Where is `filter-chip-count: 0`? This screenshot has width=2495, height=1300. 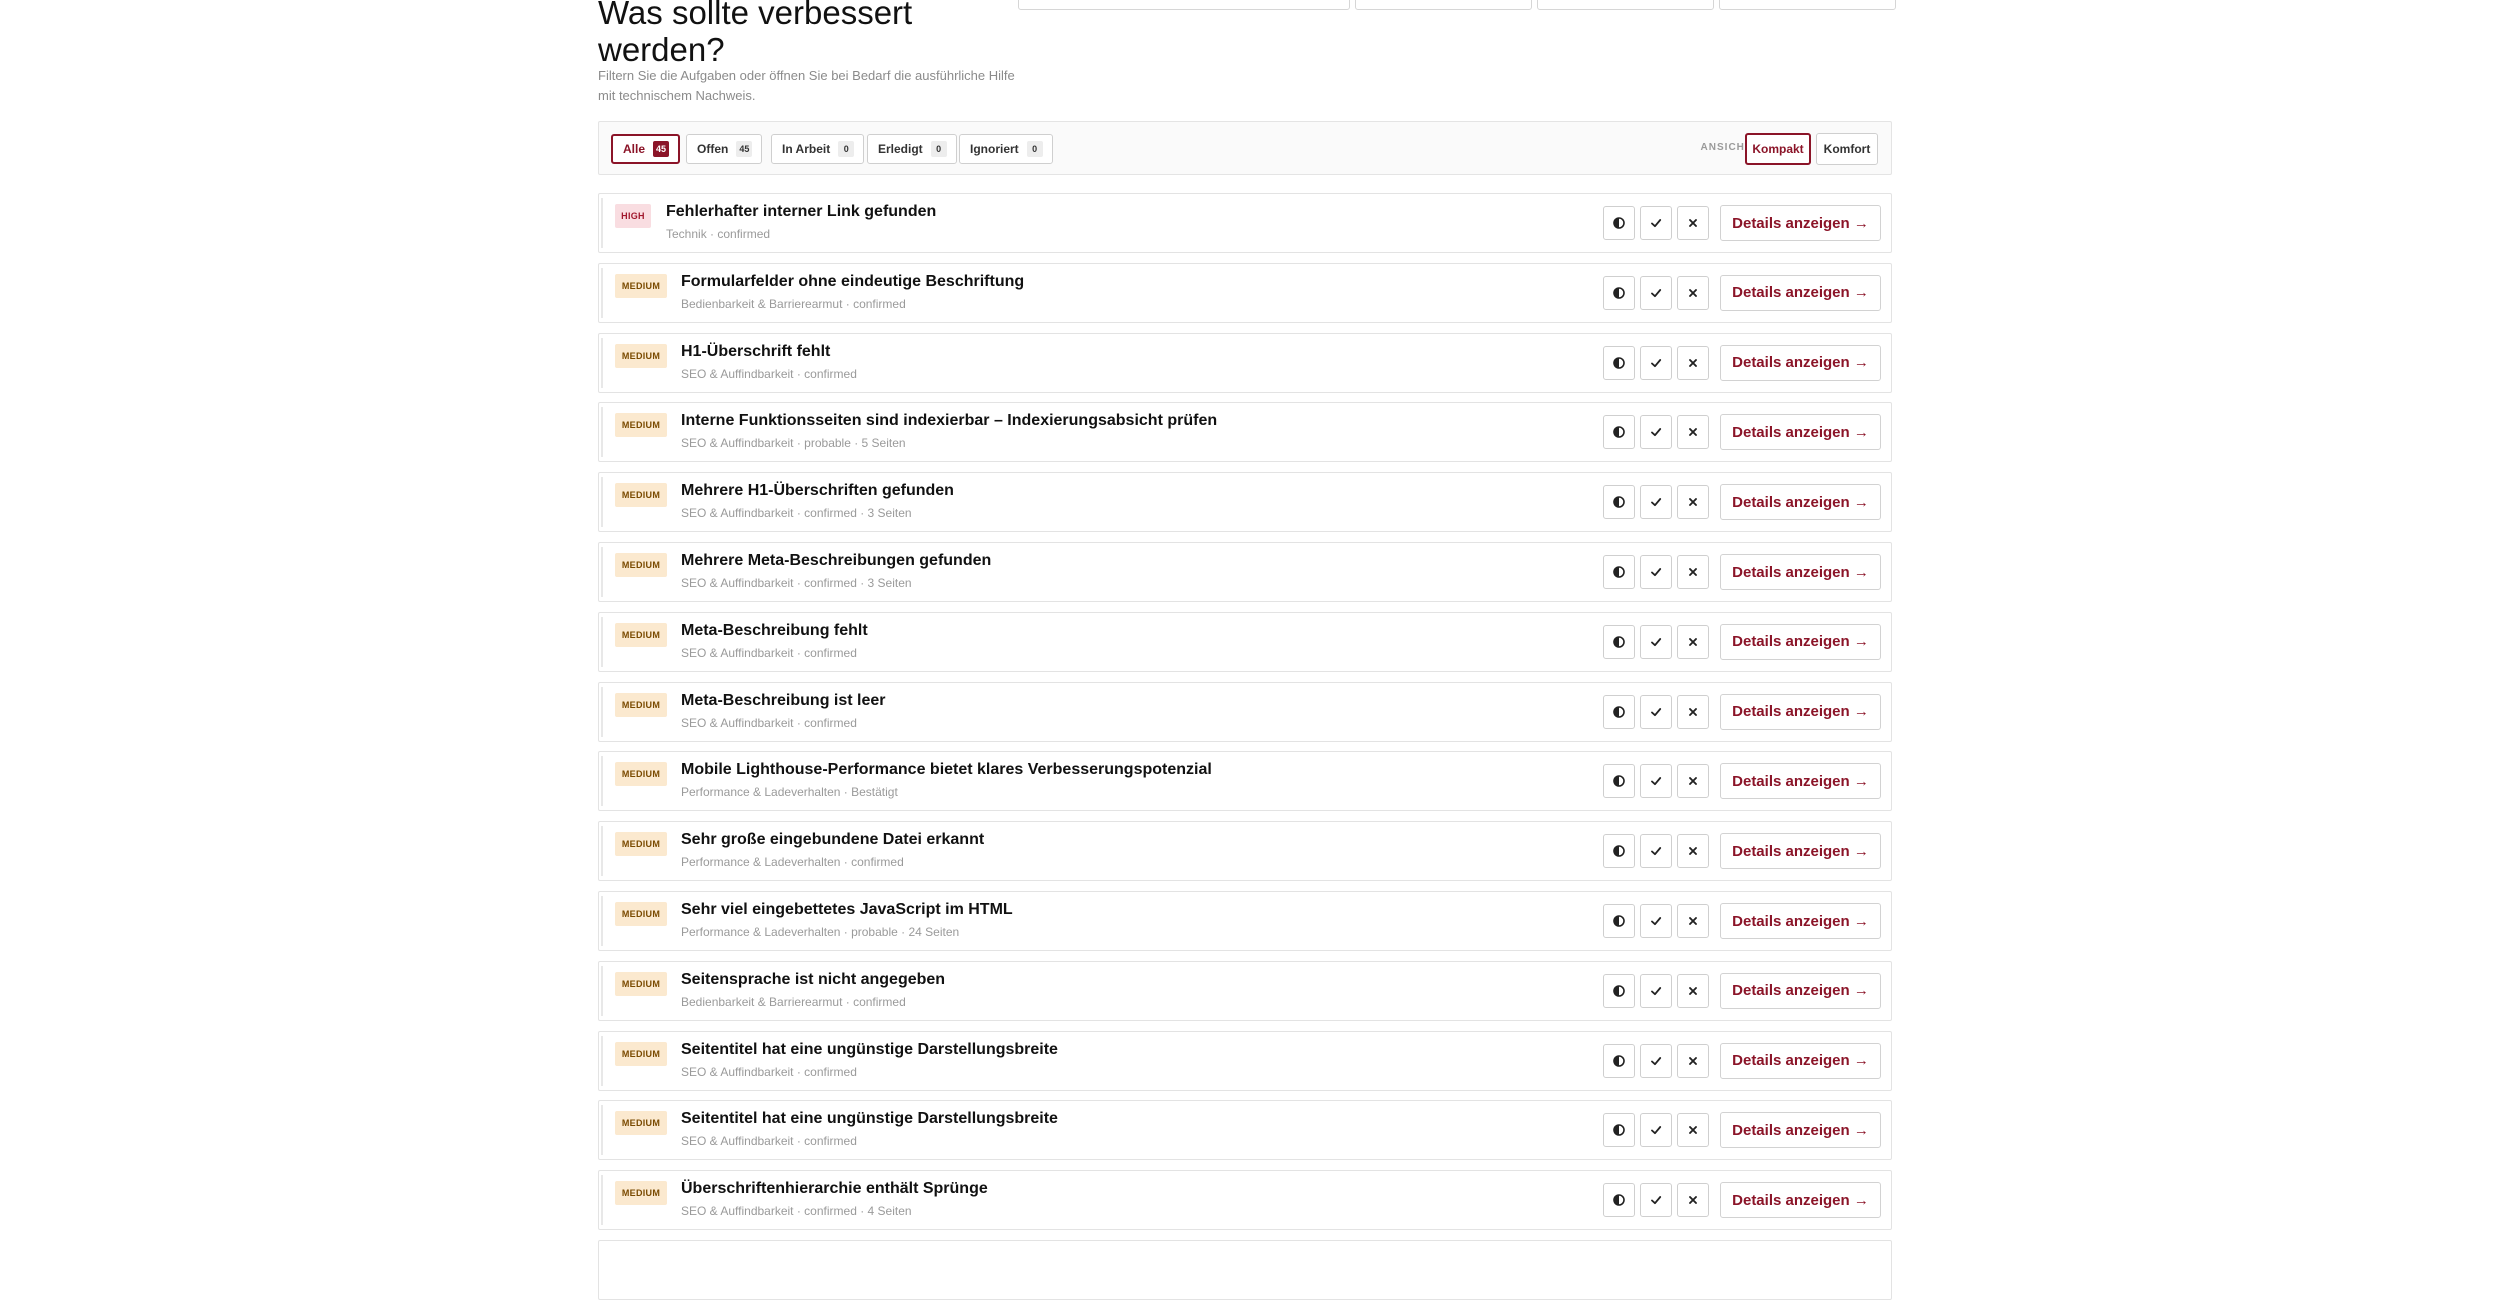 filter-chip-count: 0 is located at coordinates (846, 149).